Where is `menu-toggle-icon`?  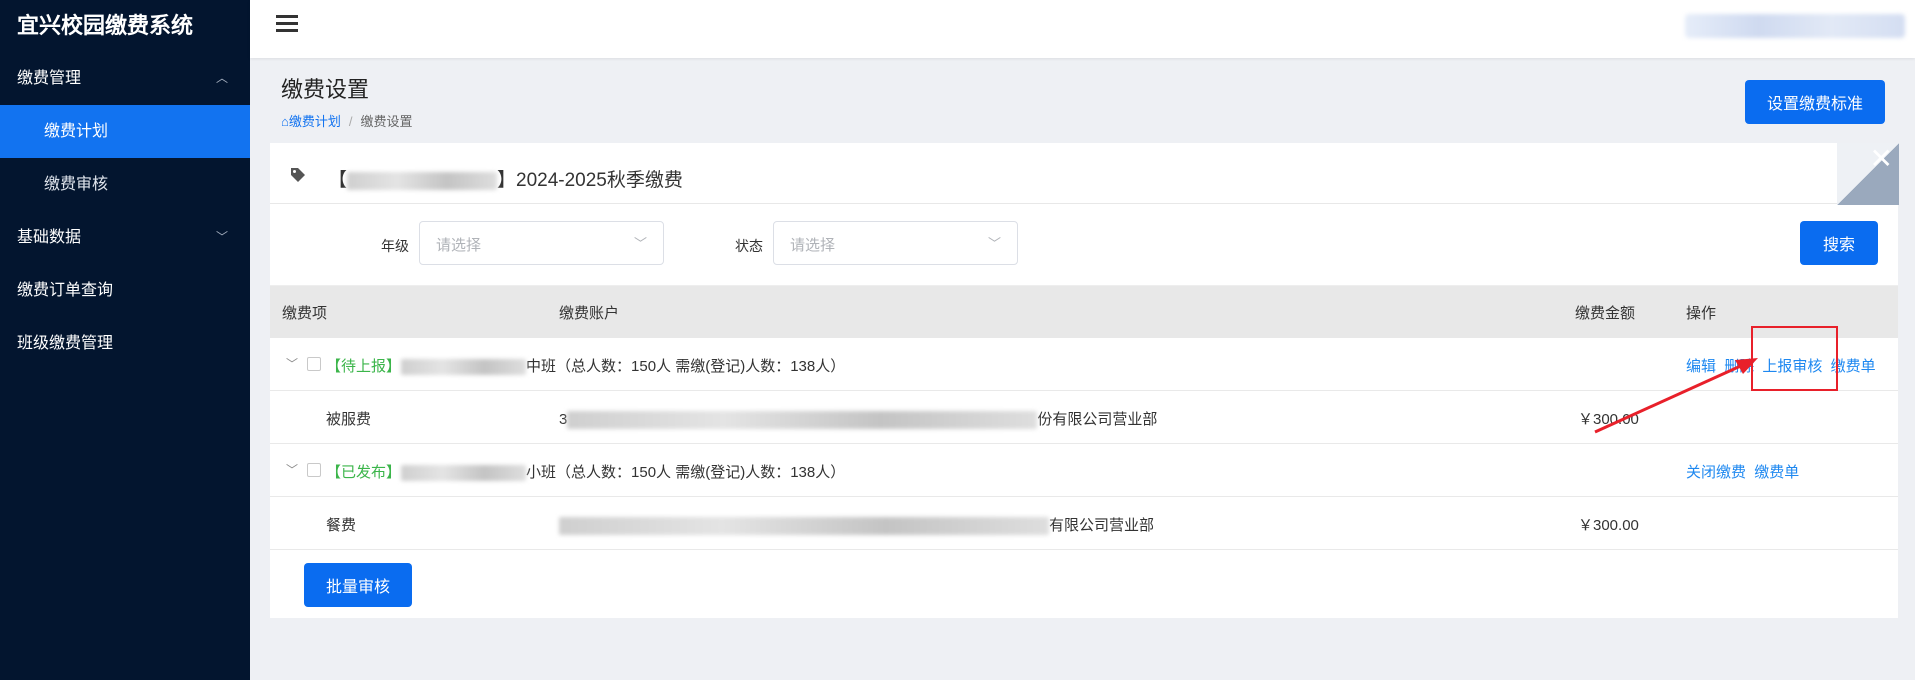
menu-toggle-icon is located at coordinates (287, 26).